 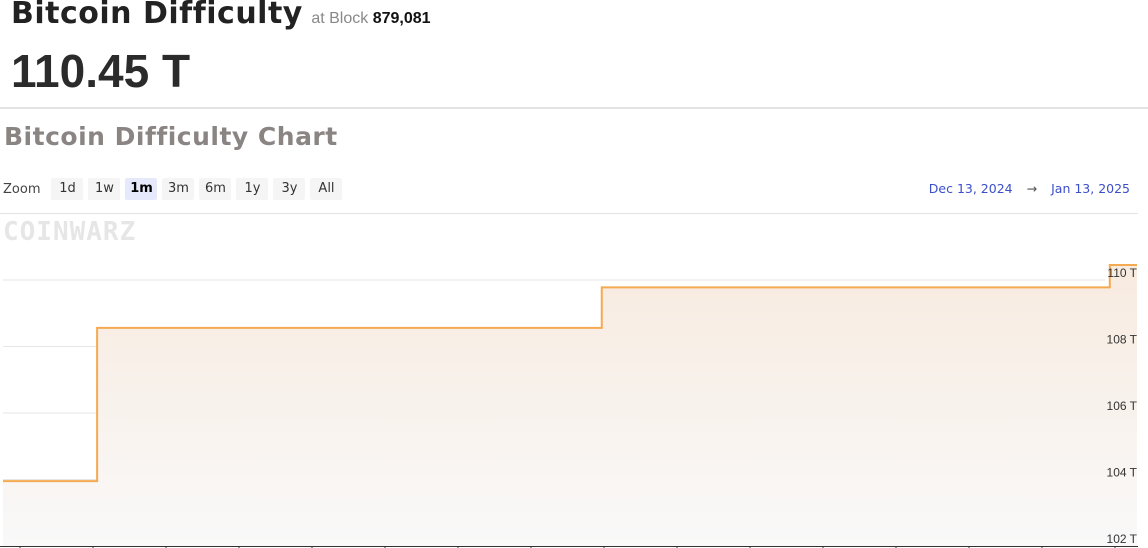 What do you see at coordinates (1122, 539) in the screenshot?
I see `y-axis-tick-label: 102 T` at bounding box center [1122, 539].